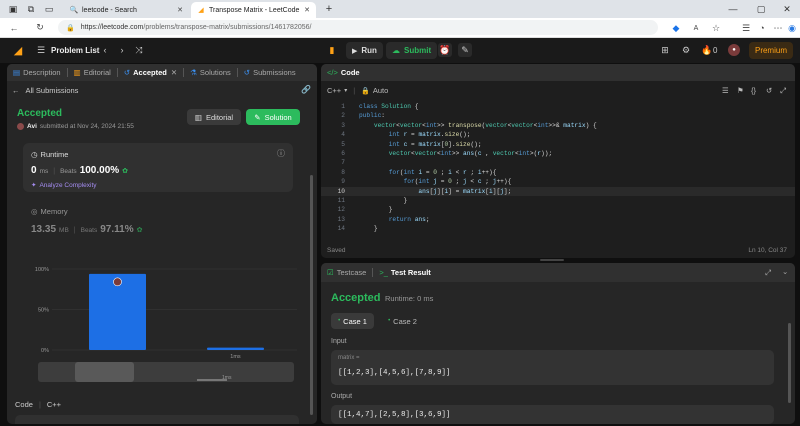 The height and width of the screenshot is (426, 800). Describe the element at coordinates (465, 191) in the screenshot. I see `code-text: ans[j][i] = matrix[i][j];` at that location.